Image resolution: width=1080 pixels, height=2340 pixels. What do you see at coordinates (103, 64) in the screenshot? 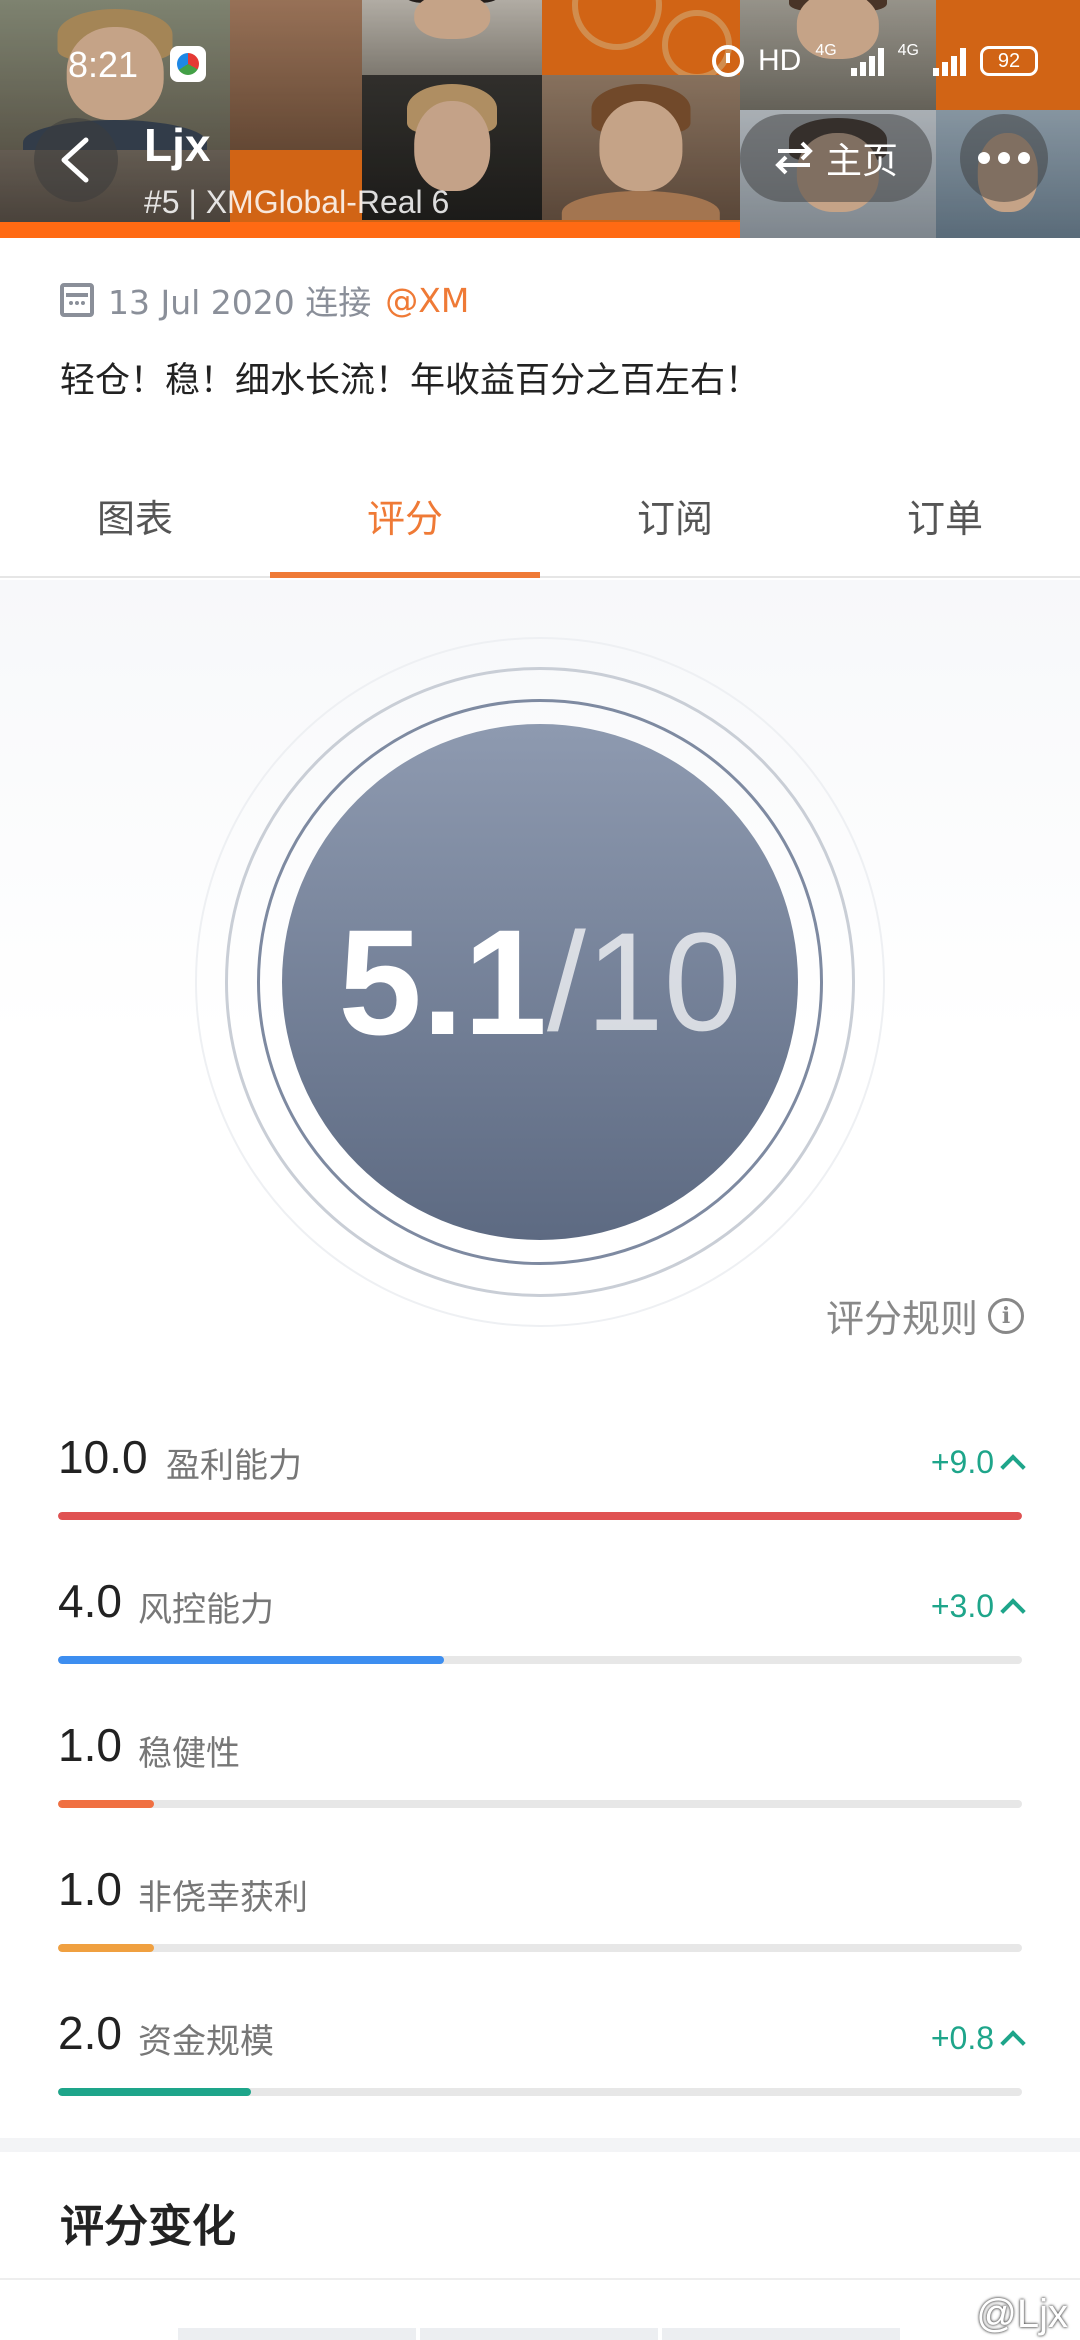
I see `status-time: 8:21` at bounding box center [103, 64].